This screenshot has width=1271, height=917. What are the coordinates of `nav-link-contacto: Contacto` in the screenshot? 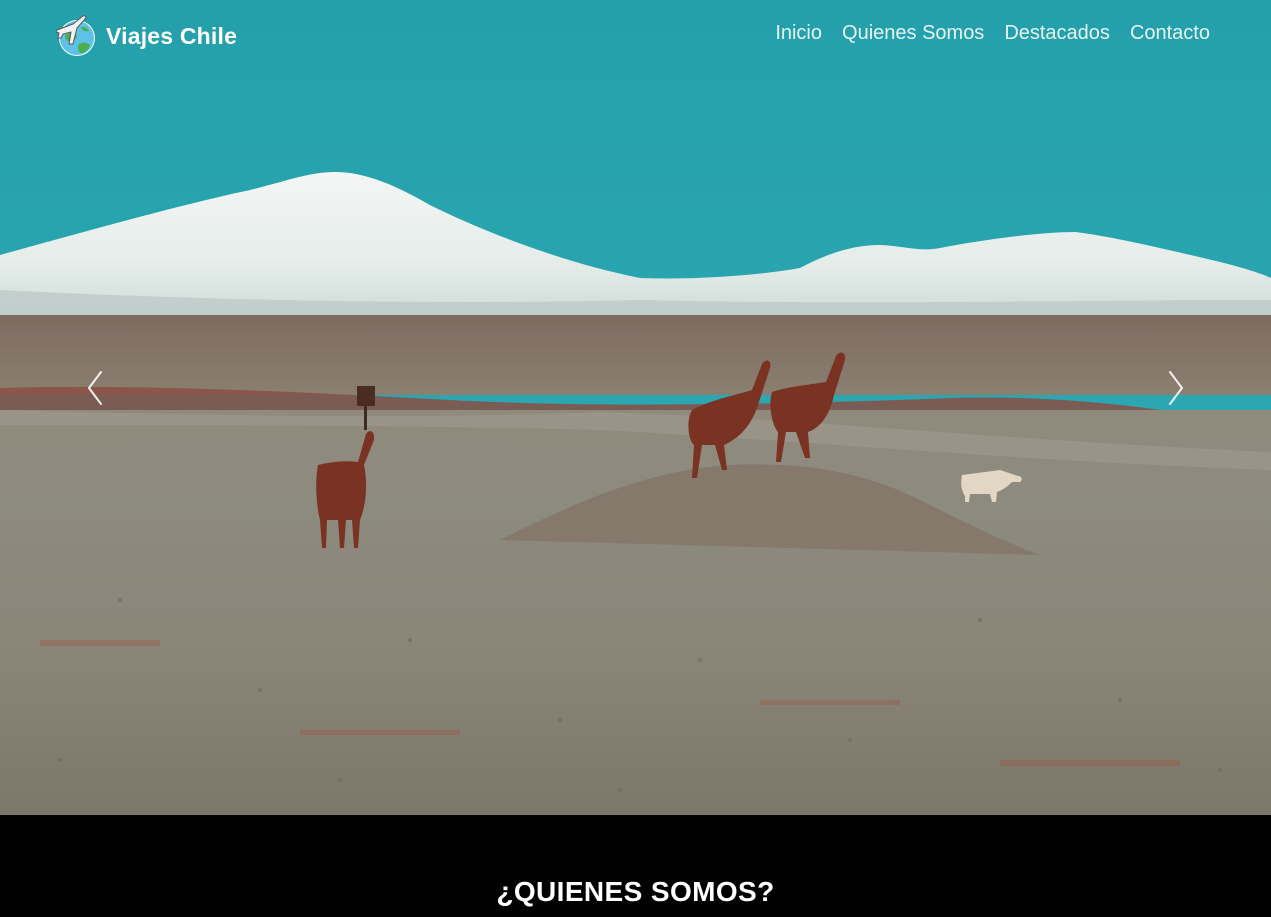 It's located at (1170, 33).